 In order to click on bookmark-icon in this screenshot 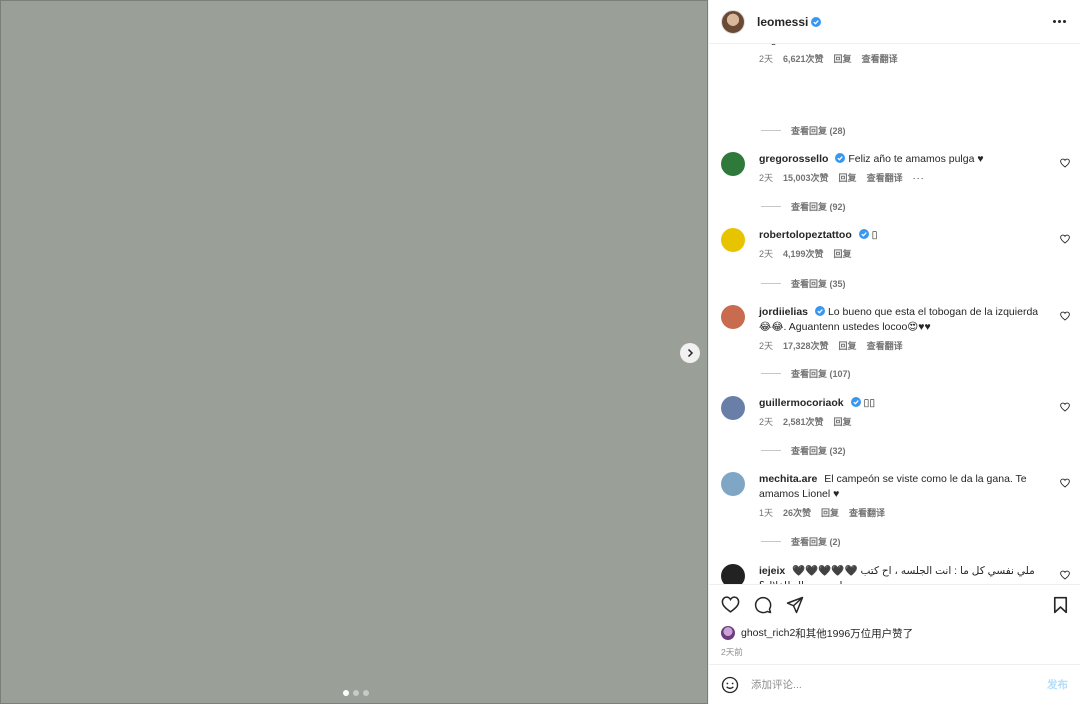, I will do `click(1060, 605)`.